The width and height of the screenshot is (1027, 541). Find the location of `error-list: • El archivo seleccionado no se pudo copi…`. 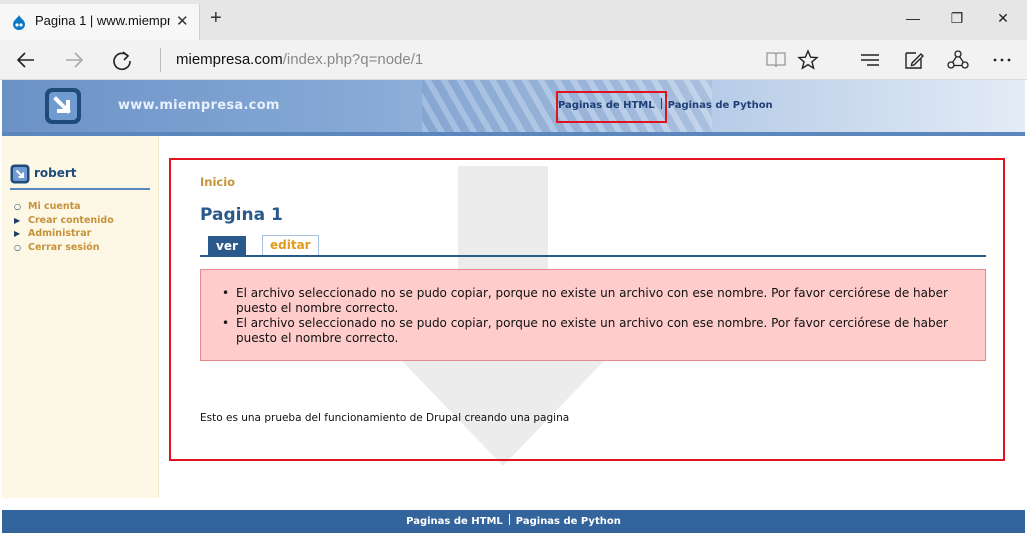

error-list: • El archivo seleccionado no se pudo copi… is located at coordinates (594, 316).